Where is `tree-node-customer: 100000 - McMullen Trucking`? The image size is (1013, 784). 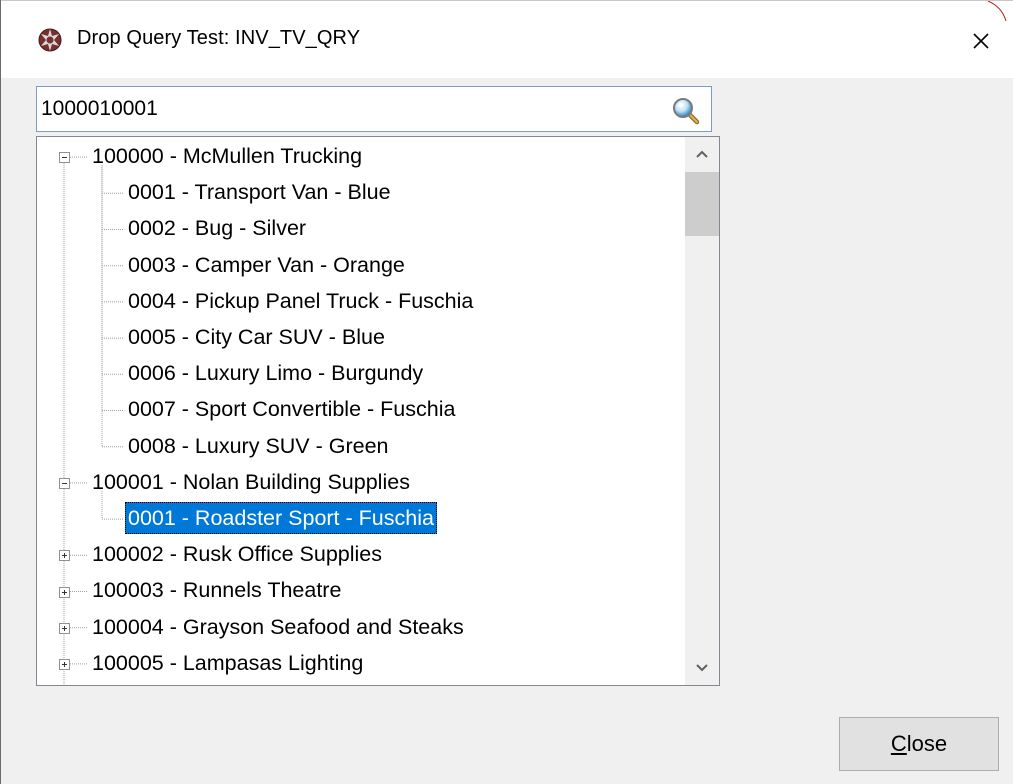
tree-node-customer: 100000 - McMullen Trucking is located at coordinates (227, 156).